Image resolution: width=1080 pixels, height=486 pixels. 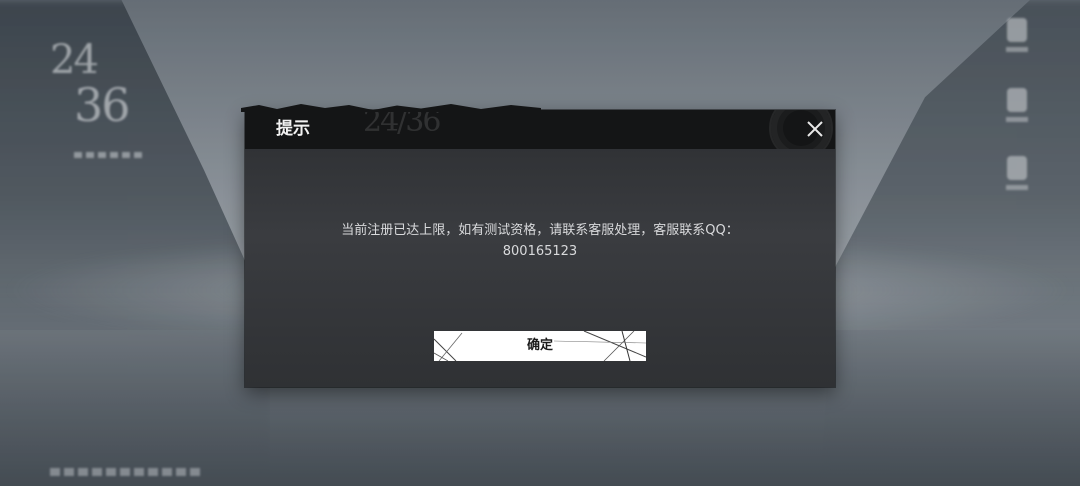 I want to click on close-button, so click(x=815, y=129).